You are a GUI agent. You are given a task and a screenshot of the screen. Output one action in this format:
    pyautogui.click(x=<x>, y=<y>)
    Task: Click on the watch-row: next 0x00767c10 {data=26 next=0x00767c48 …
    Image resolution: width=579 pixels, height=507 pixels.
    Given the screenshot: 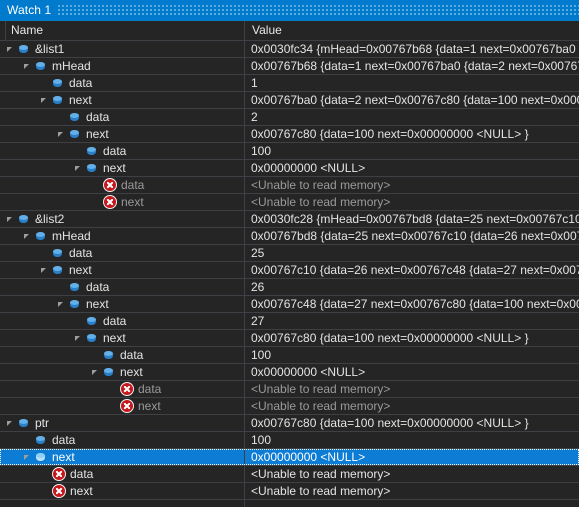 What is the action you would take?
    pyautogui.click(x=289, y=270)
    